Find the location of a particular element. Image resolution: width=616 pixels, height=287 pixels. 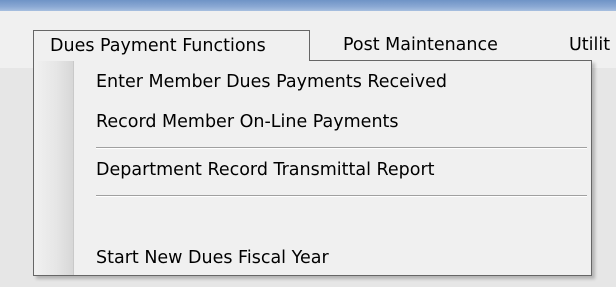

menu-dues-payment-functions: Dues Payment Functions is located at coordinates (171, 45).